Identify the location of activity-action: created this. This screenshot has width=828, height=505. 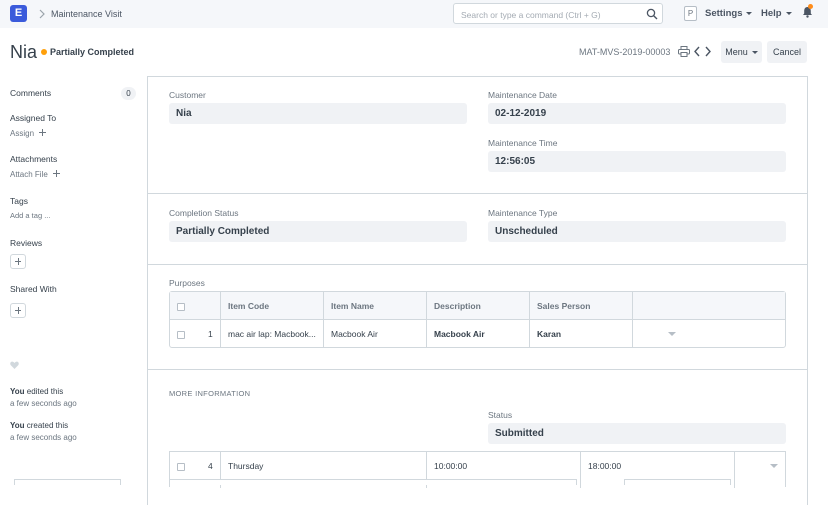
(46, 425).